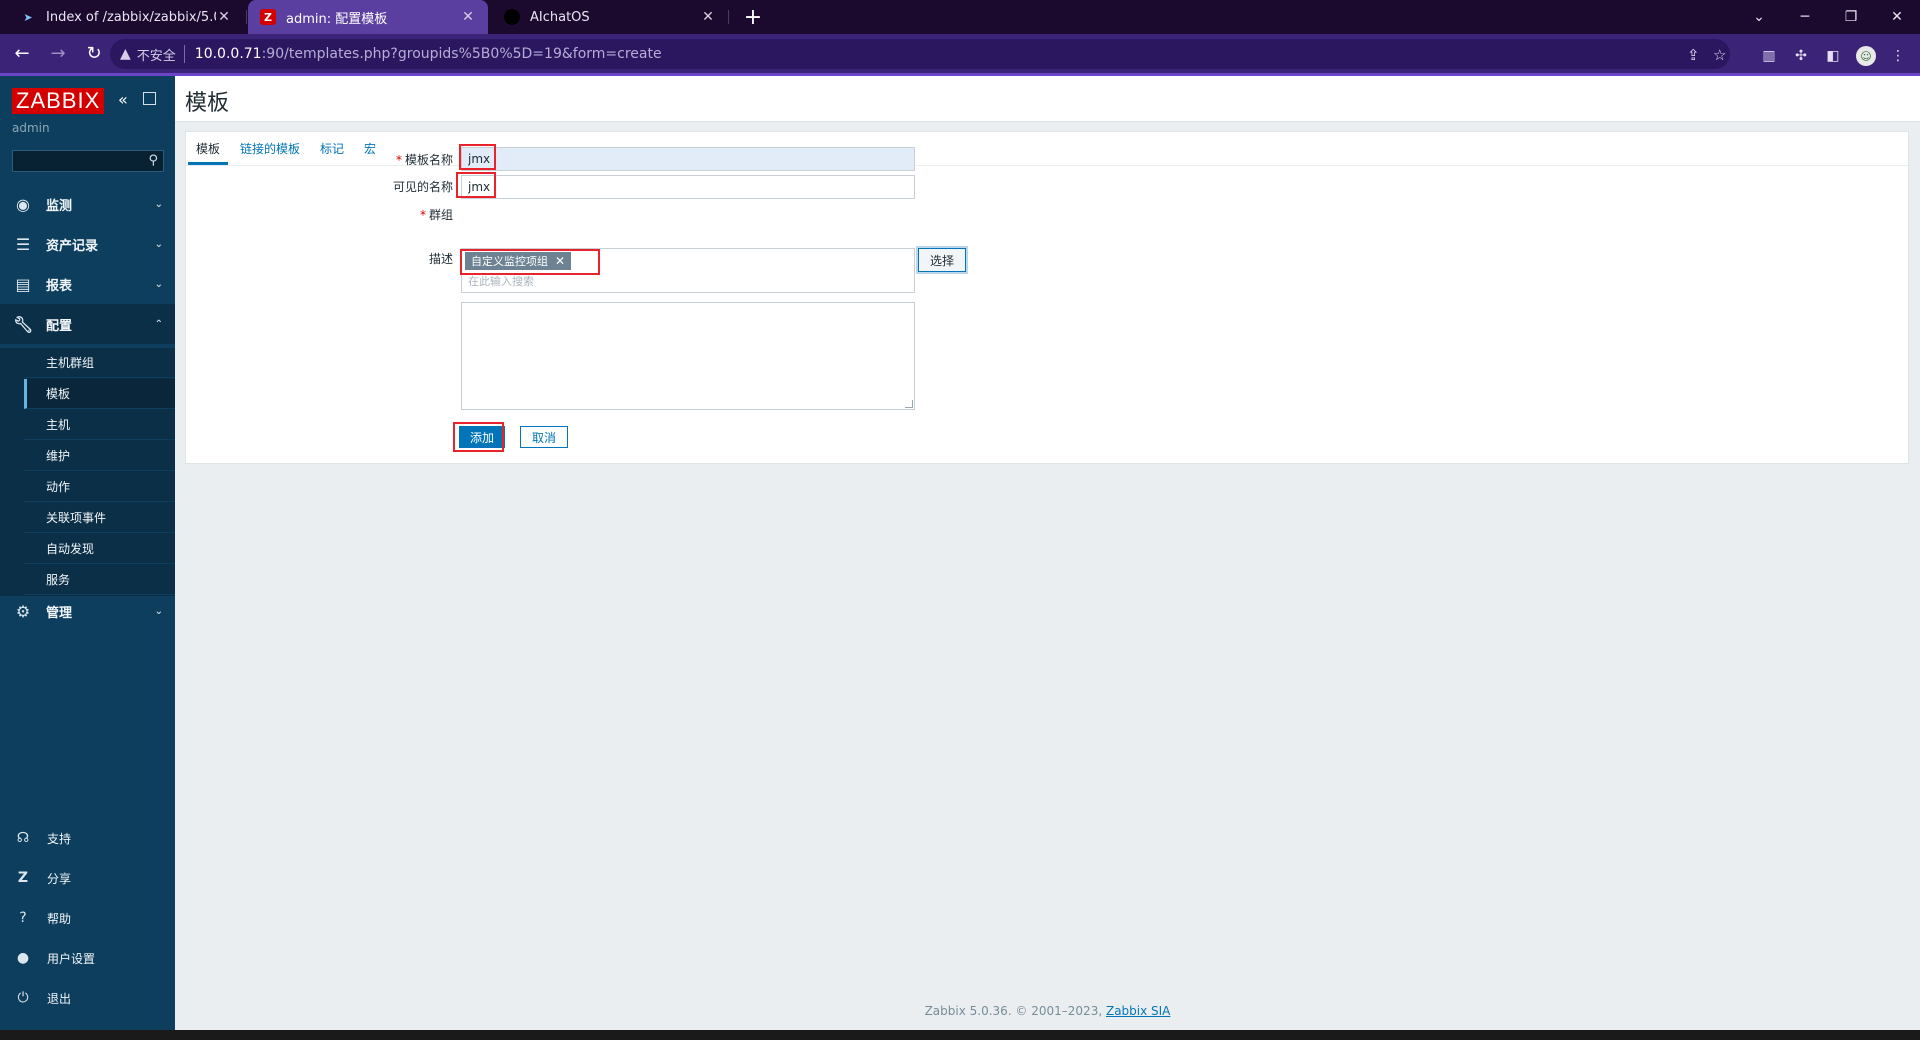 The height and width of the screenshot is (1040, 1920). I want to click on label-text: 模板名称, so click(428, 160).